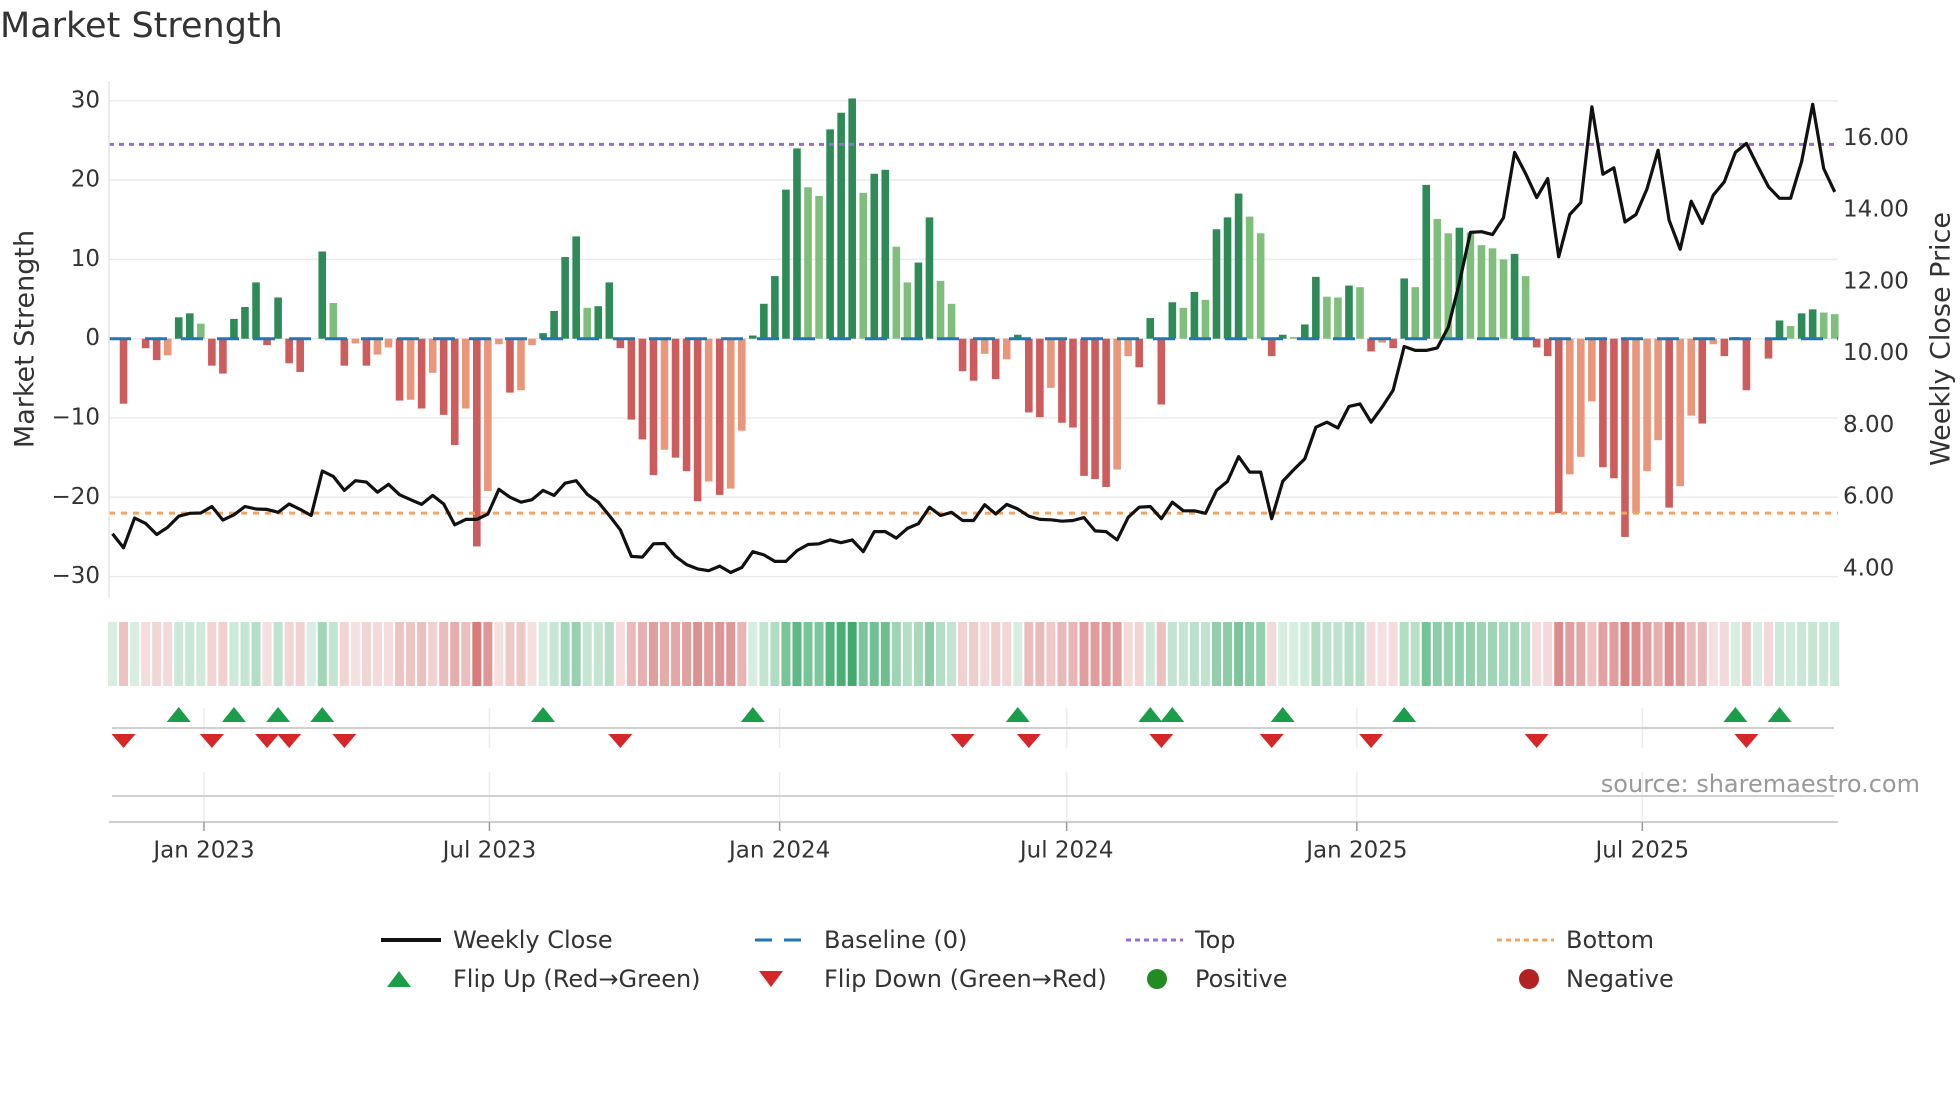 This screenshot has width=1960, height=1102. Describe the element at coordinates (861, 940) in the screenshot. I see `legend-baseline: Baseline (0)` at that location.